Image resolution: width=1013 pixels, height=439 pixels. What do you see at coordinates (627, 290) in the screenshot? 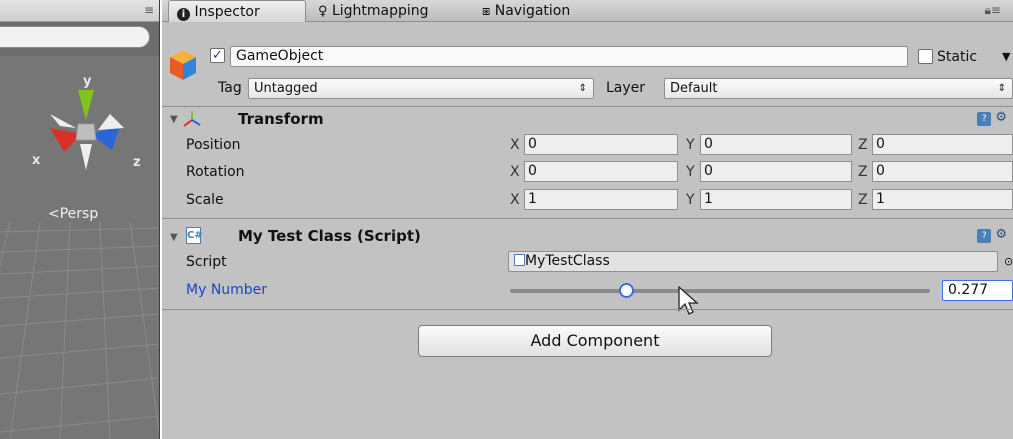
I see `my-number-slider-handle` at bounding box center [627, 290].